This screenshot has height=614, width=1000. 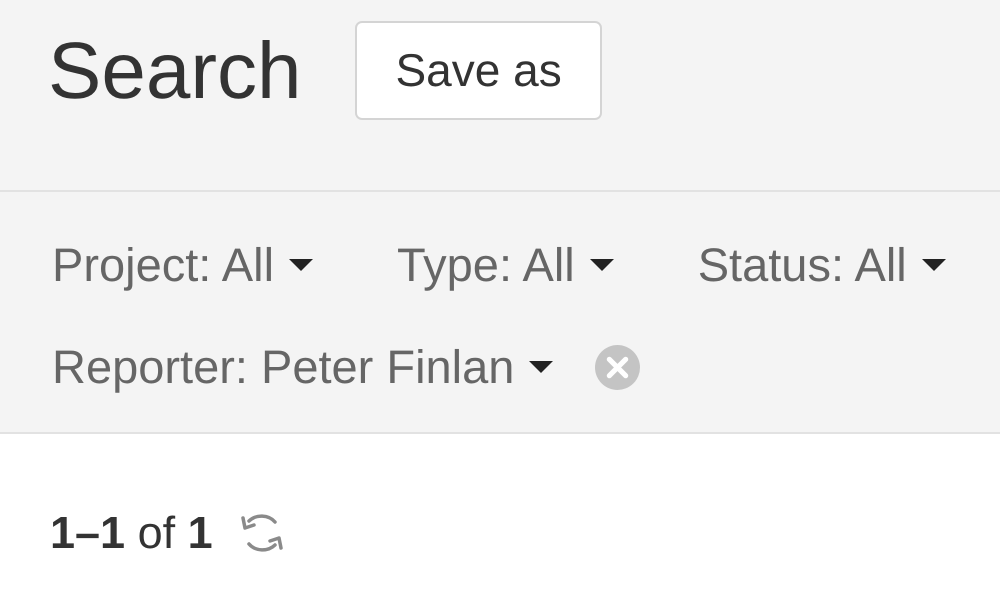 What do you see at coordinates (303, 367) in the screenshot?
I see `filter-dropdown: Reporter: Peter Finlan` at bounding box center [303, 367].